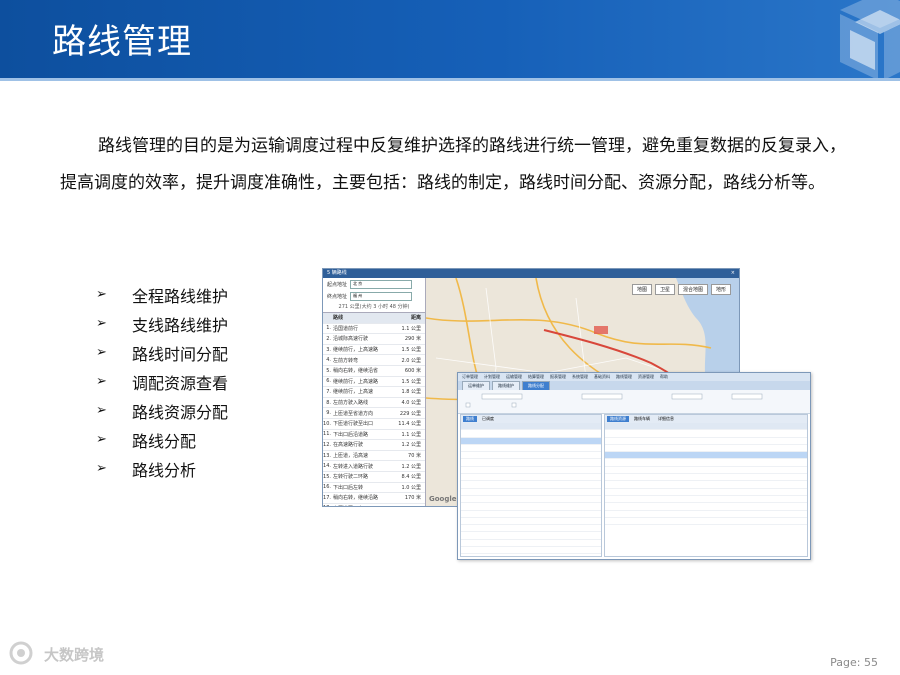 This screenshot has height=675, width=900. Describe the element at coordinates (470, 419) in the screenshot. I see `subtab-route: 路线` at that location.